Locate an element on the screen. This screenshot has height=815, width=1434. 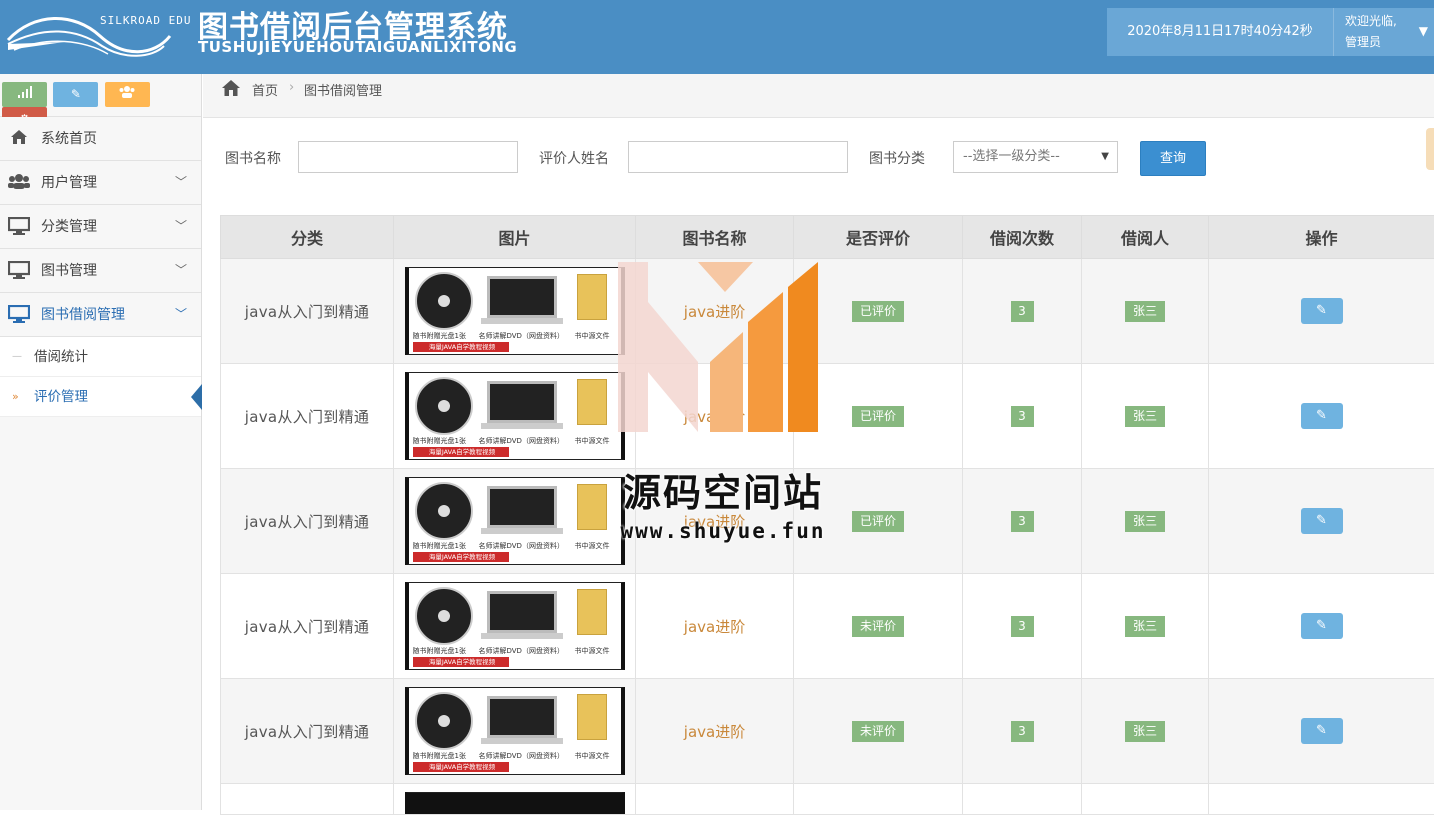
category-selected-value: --选择一级分类-- is located at coordinates (1011, 156).